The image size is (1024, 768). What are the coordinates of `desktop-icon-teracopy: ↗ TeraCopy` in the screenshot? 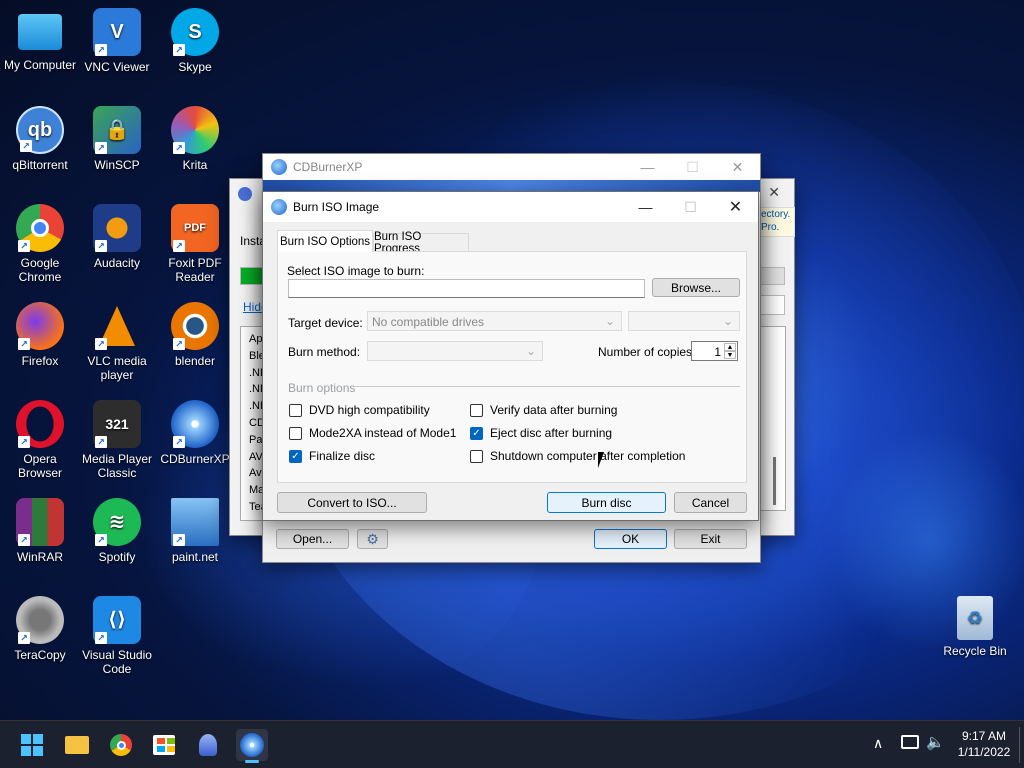 It's located at (40, 629).